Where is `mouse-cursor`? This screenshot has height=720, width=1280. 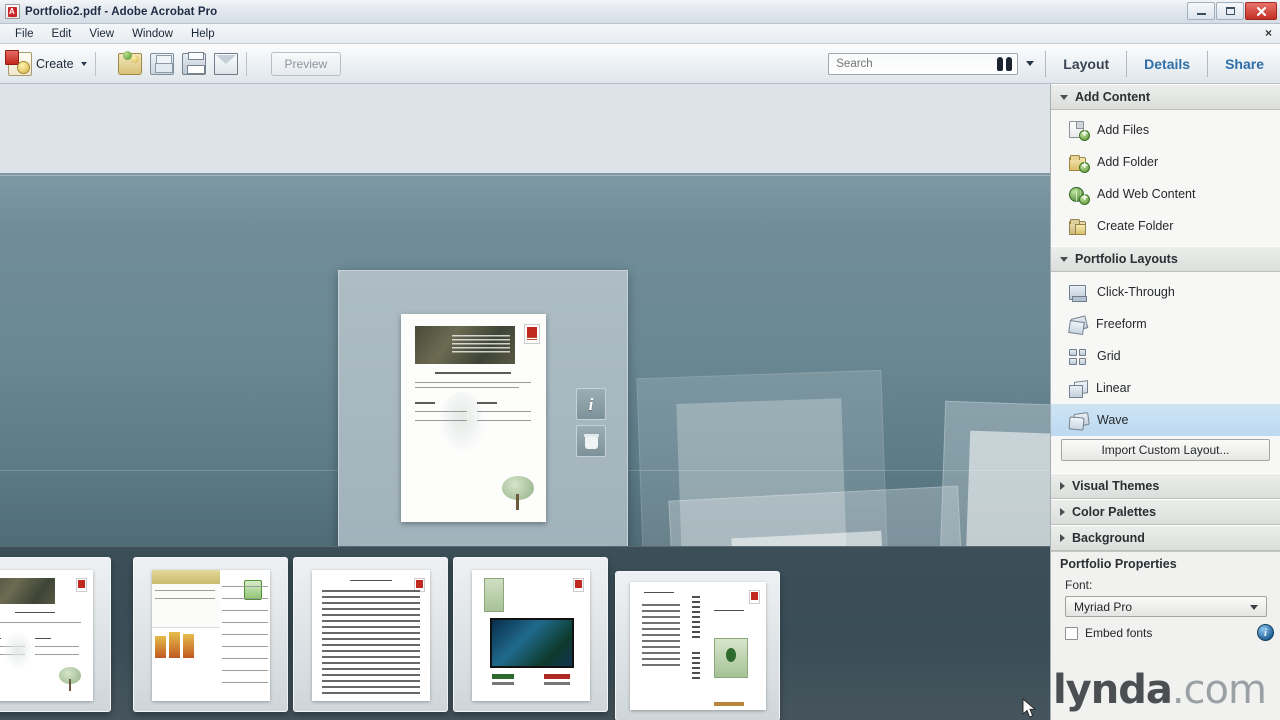
mouse-cursor is located at coordinates (1030, 708).